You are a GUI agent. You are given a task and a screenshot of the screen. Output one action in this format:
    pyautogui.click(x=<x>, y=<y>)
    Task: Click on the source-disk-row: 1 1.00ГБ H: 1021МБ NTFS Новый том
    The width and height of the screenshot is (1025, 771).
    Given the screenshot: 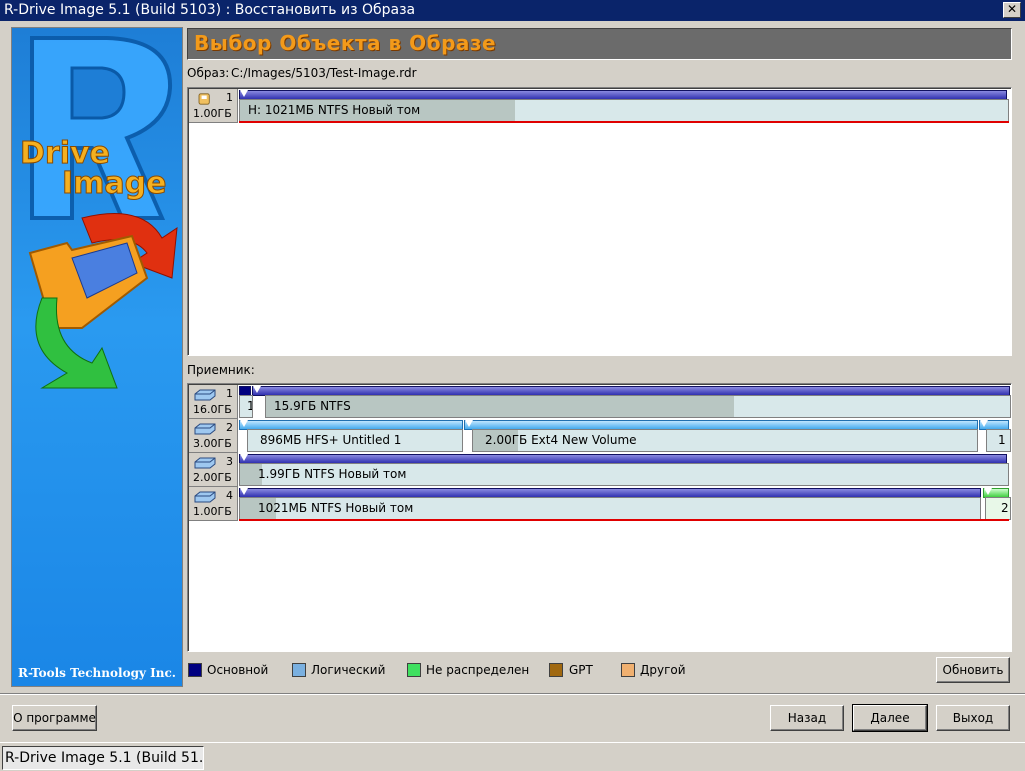 What is the action you would take?
    pyautogui.click(x=599, y=106)
    